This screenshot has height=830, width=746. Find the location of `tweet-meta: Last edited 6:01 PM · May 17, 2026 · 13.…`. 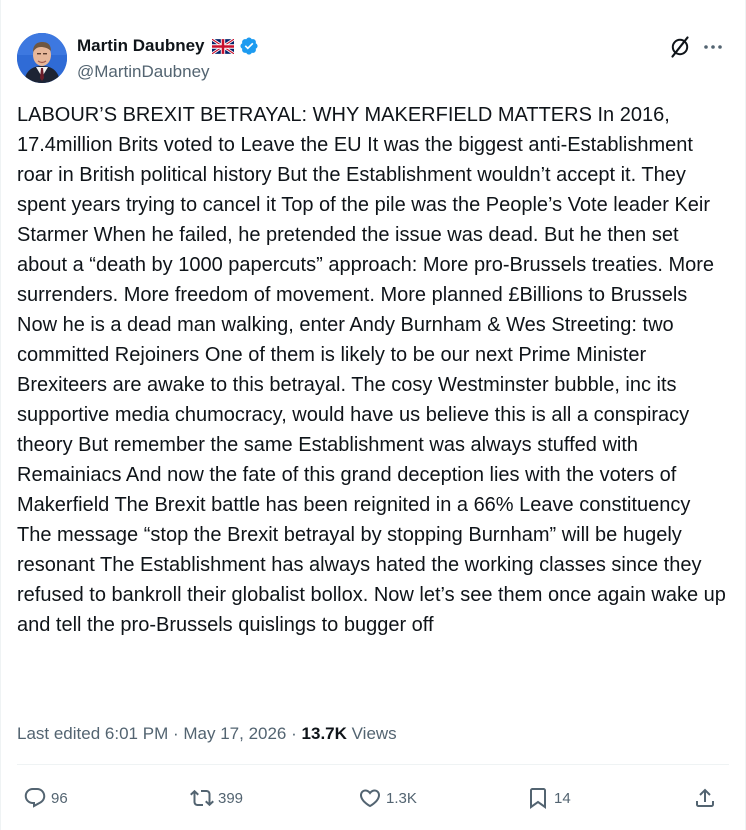

tweet-meta: Last edited 6:01 PM · May 17, 2026 · 13.… is located at coordinates (207, 734).